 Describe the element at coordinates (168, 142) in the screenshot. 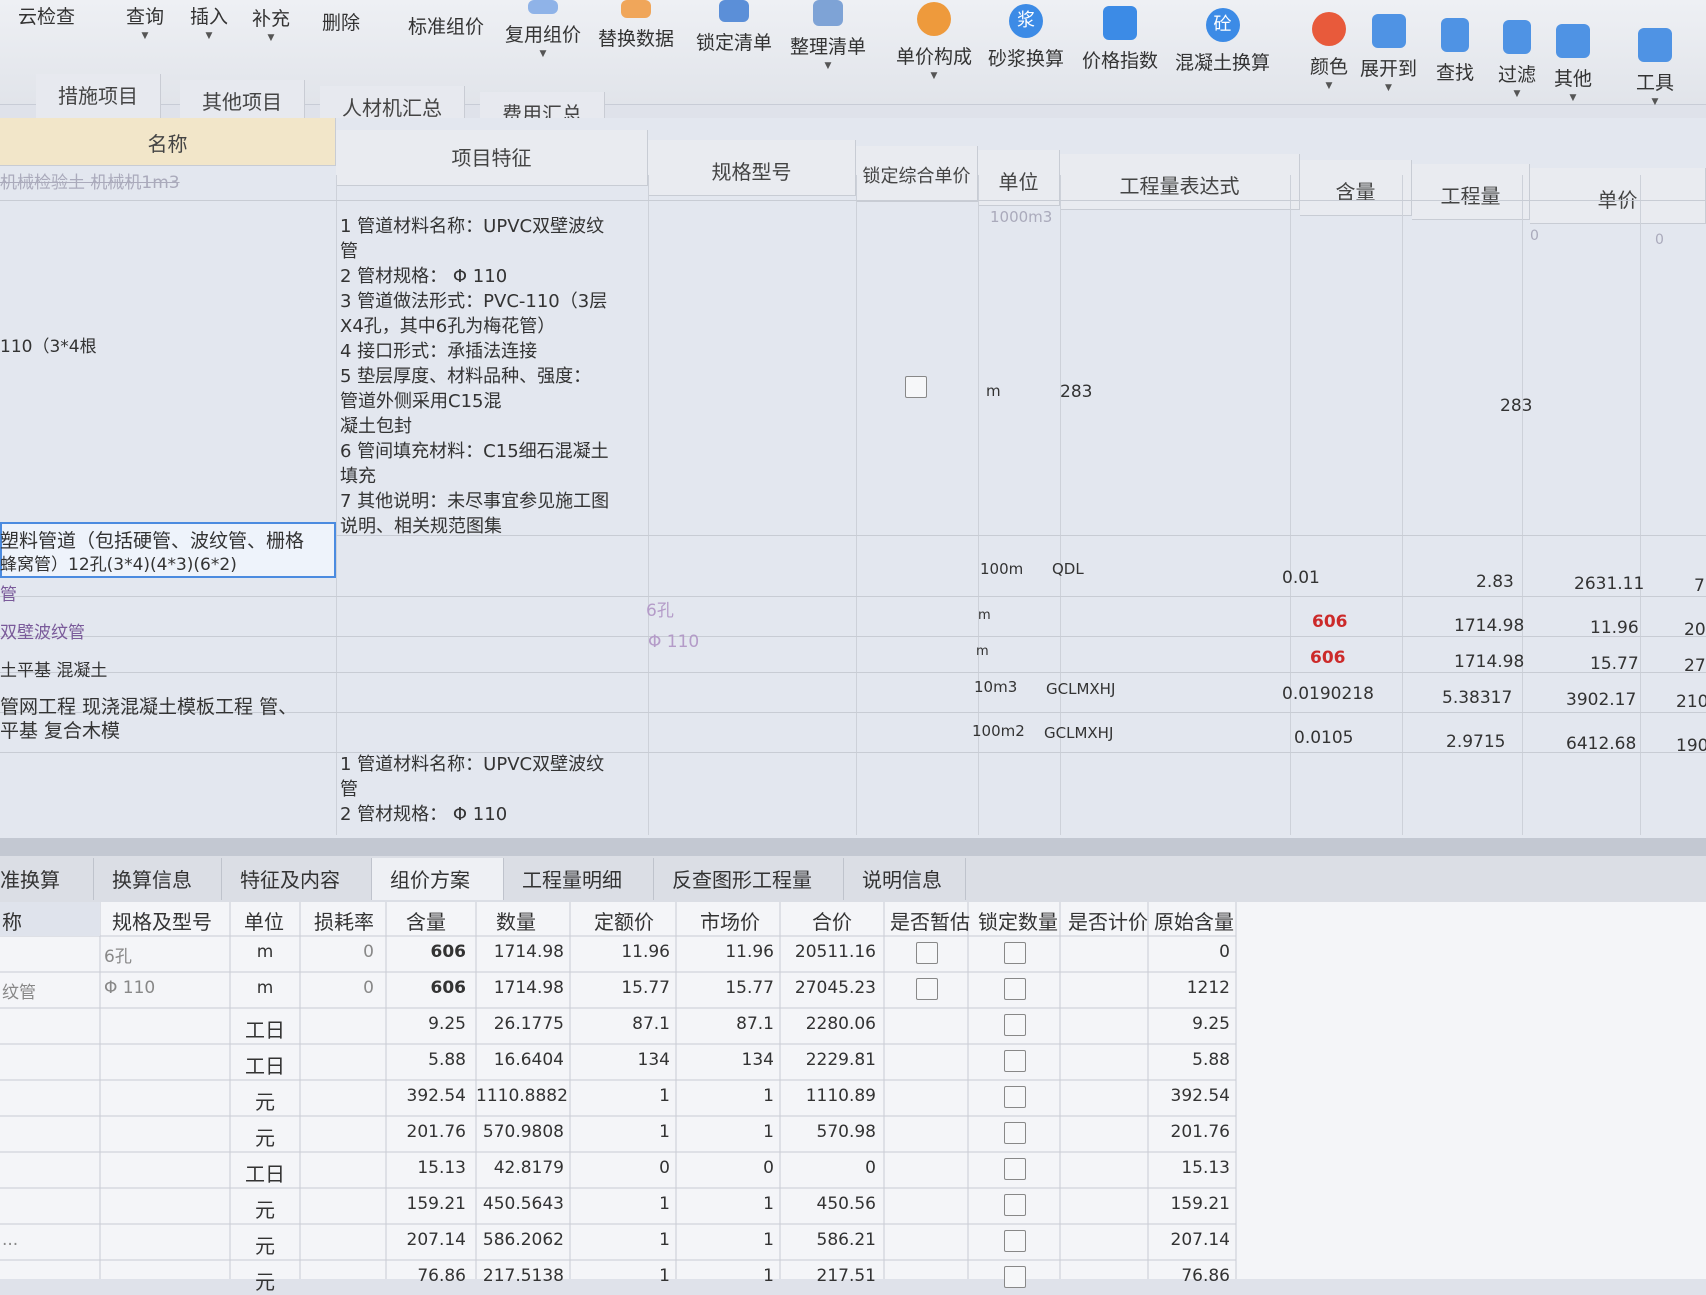

I see `column-header-name: 名称` at that location.